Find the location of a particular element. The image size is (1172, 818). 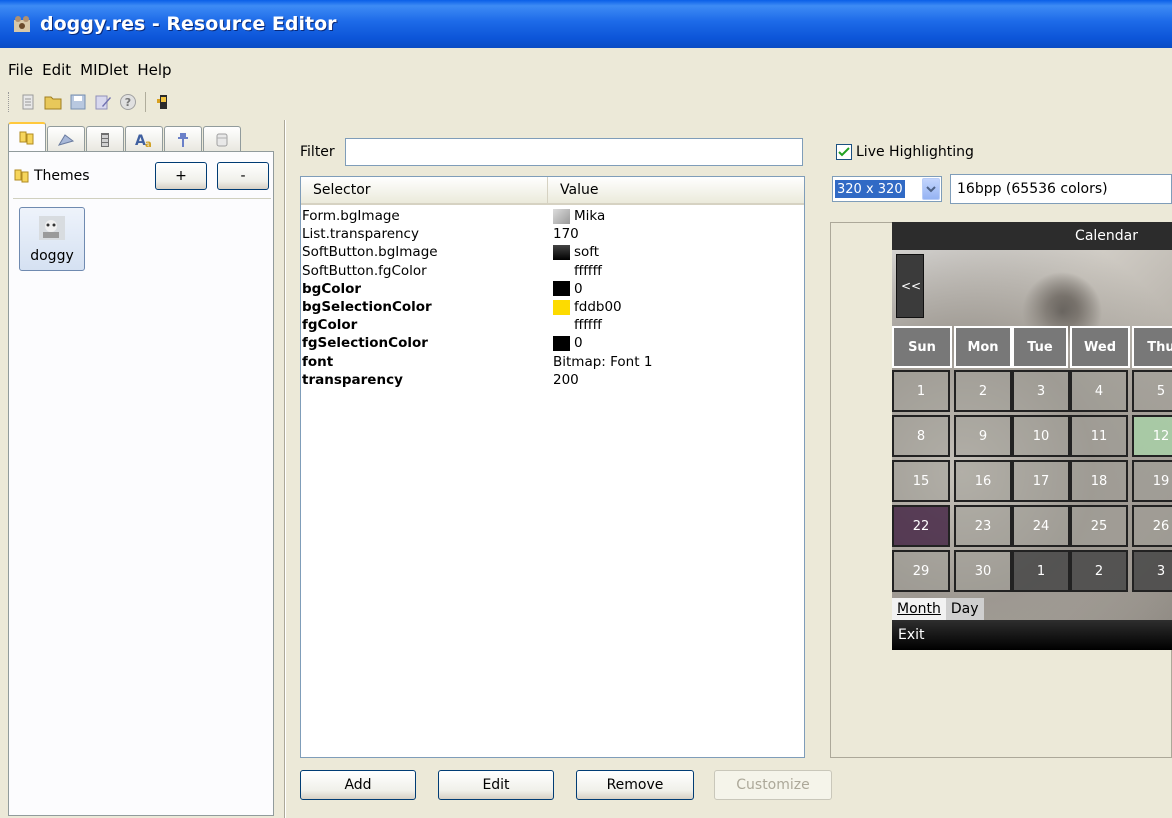

save-icon is located at coordinates (78, 102).